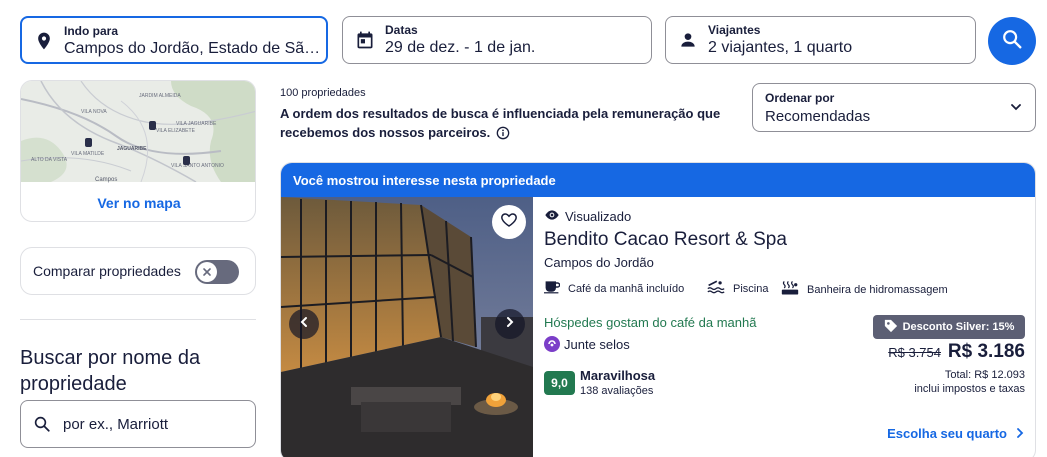 This screenshot has height=457, width=1047. Describe the element at coordinates (460, 47) in the screenshot. I see `dates-value: 29 de dez. - 1 de jan.` at that location.